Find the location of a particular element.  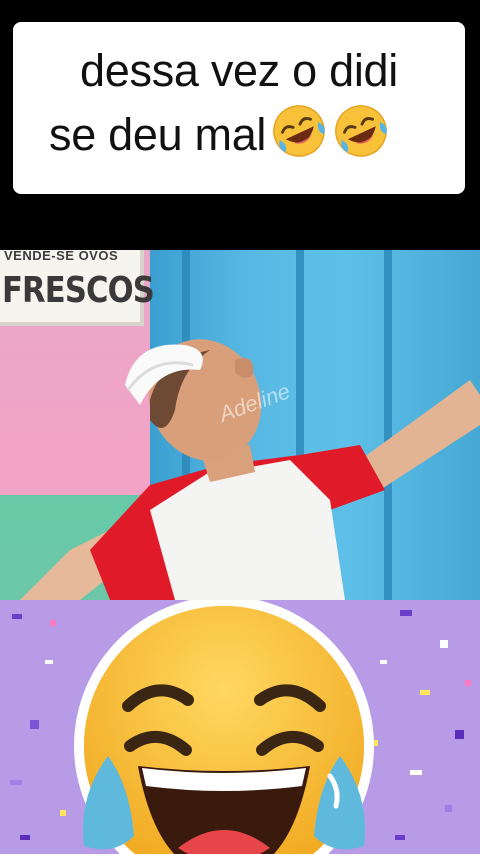

caption-line-2: se deu mal is located at coordinates (158, 134).